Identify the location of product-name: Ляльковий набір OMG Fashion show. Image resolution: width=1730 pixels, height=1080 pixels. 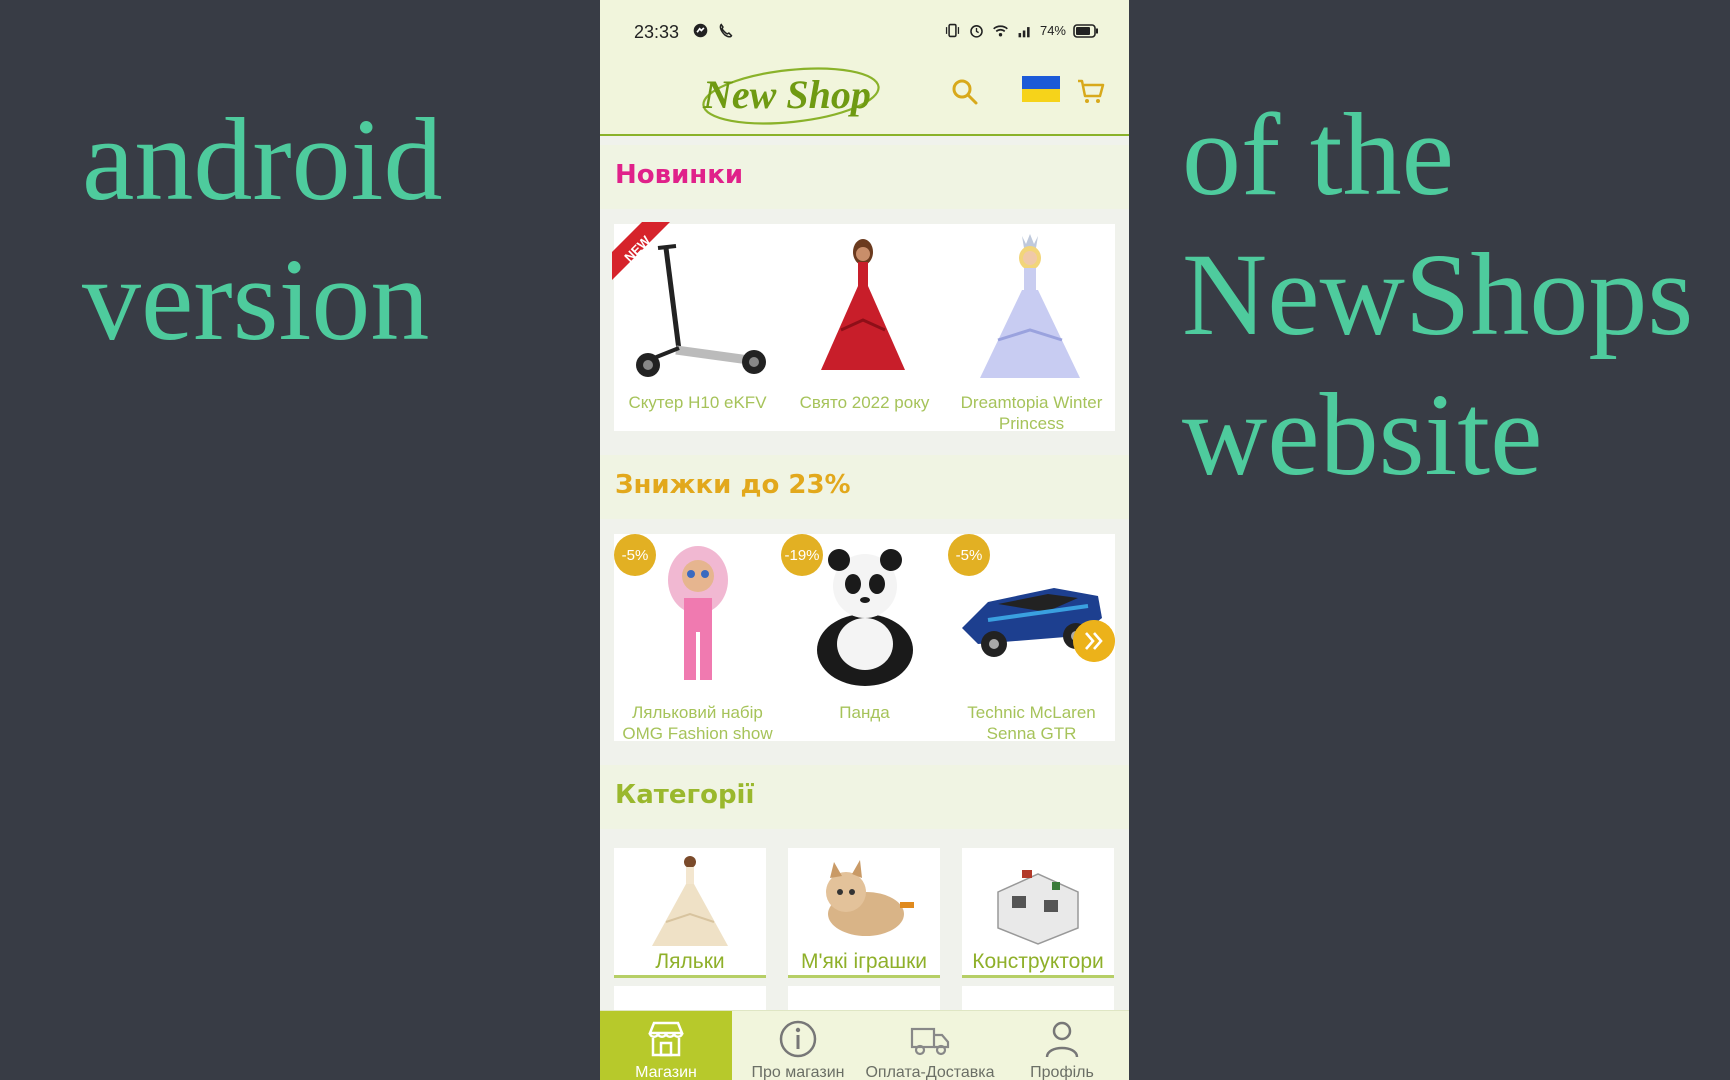
(697, 723).